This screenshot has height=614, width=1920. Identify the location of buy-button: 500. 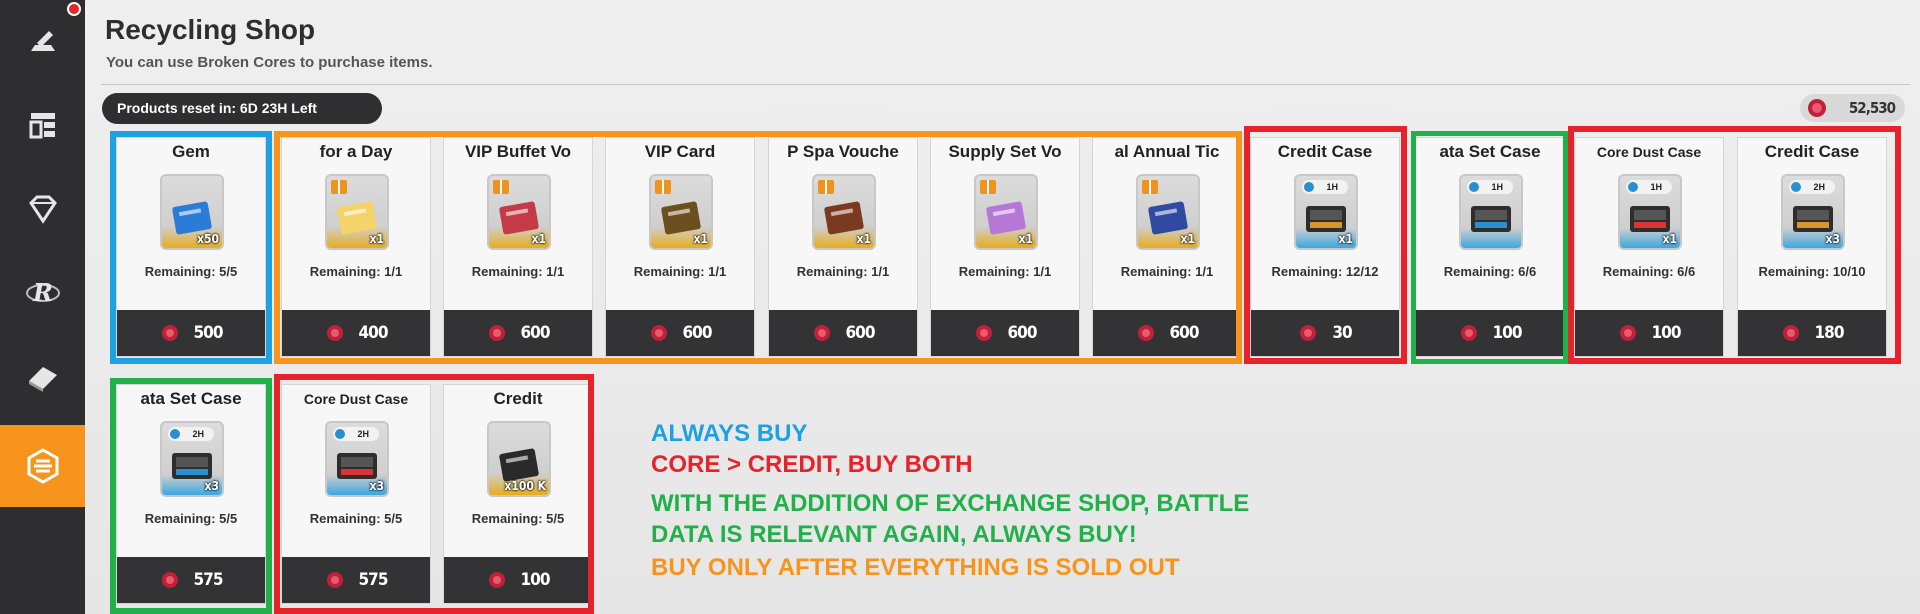
(191, 333).